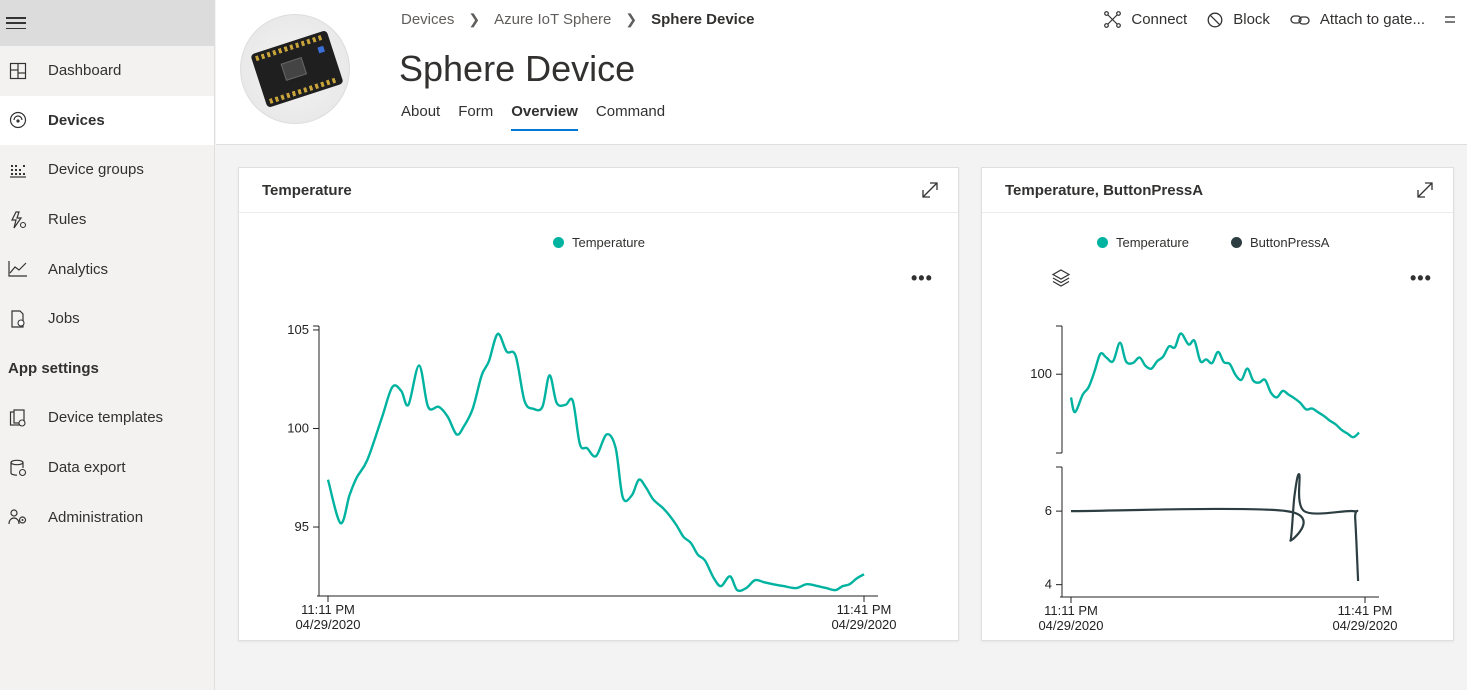  Describe the element at coordinates (96, 517) in the screenshot. I see `sidebar-item-label: Administration` at that location.